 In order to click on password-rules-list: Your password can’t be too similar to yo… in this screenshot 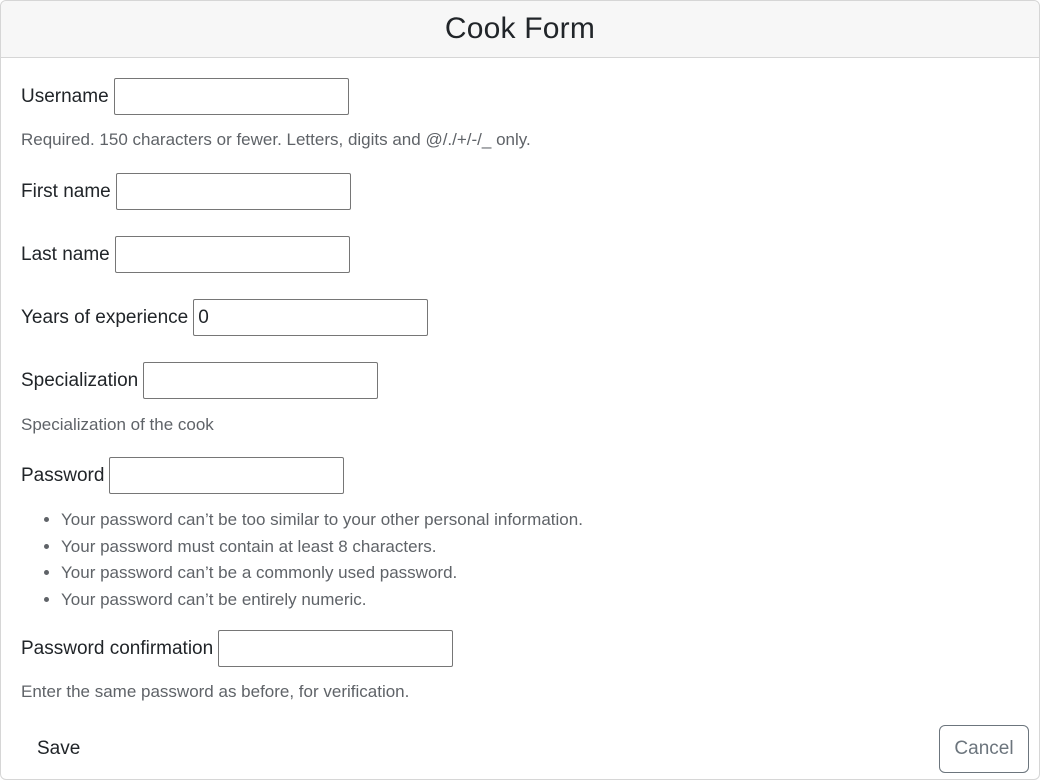, I will do `click(302, 560)`.